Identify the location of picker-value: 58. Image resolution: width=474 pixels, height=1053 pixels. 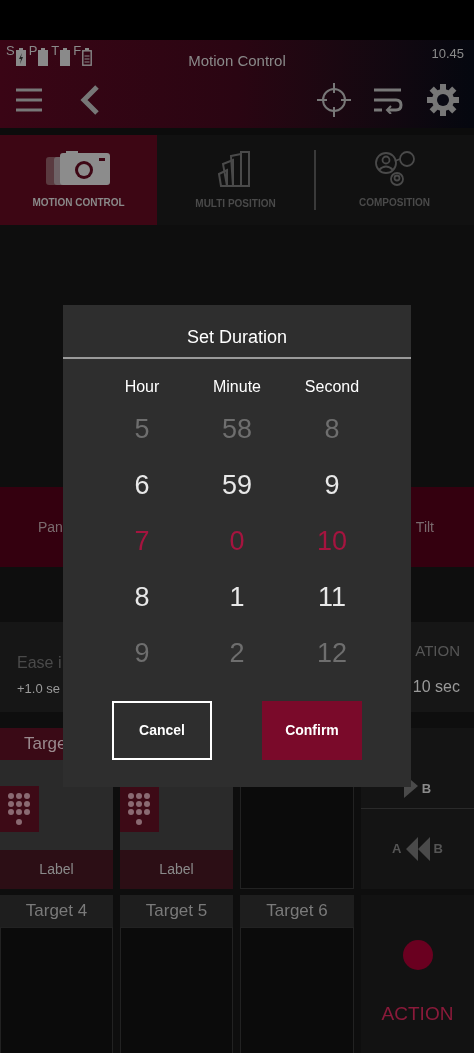
(236, 429).